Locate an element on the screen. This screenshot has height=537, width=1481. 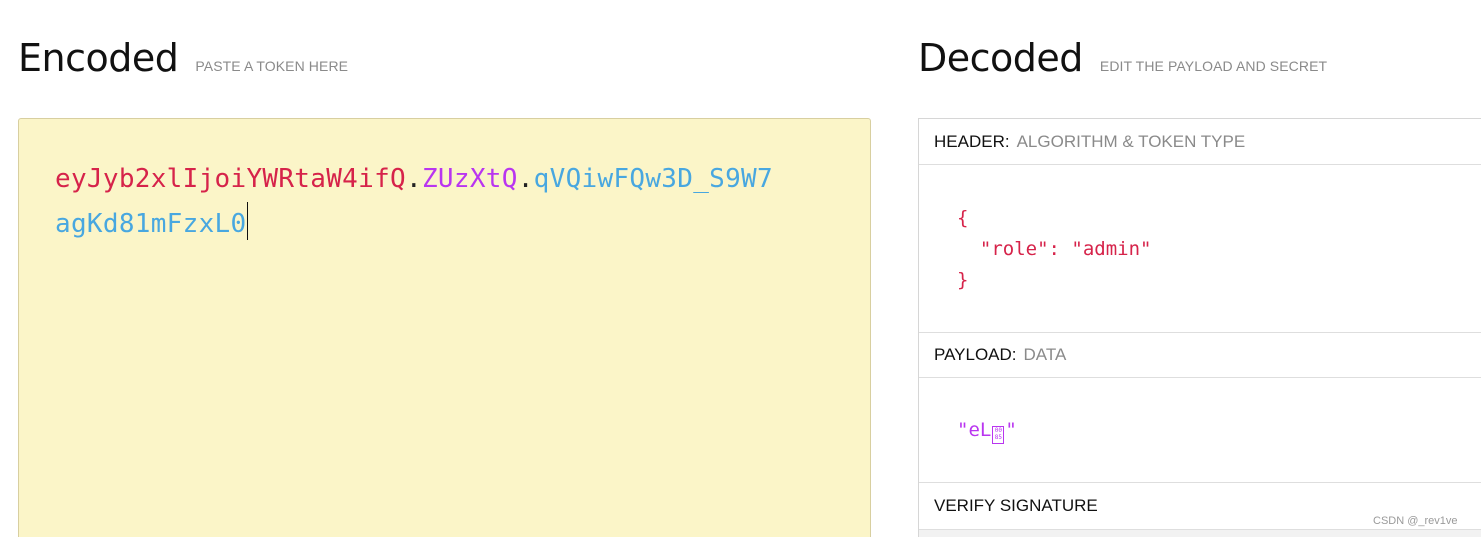
watermark: CSDN @_rev1ve is located at coordinates (1415, 521).